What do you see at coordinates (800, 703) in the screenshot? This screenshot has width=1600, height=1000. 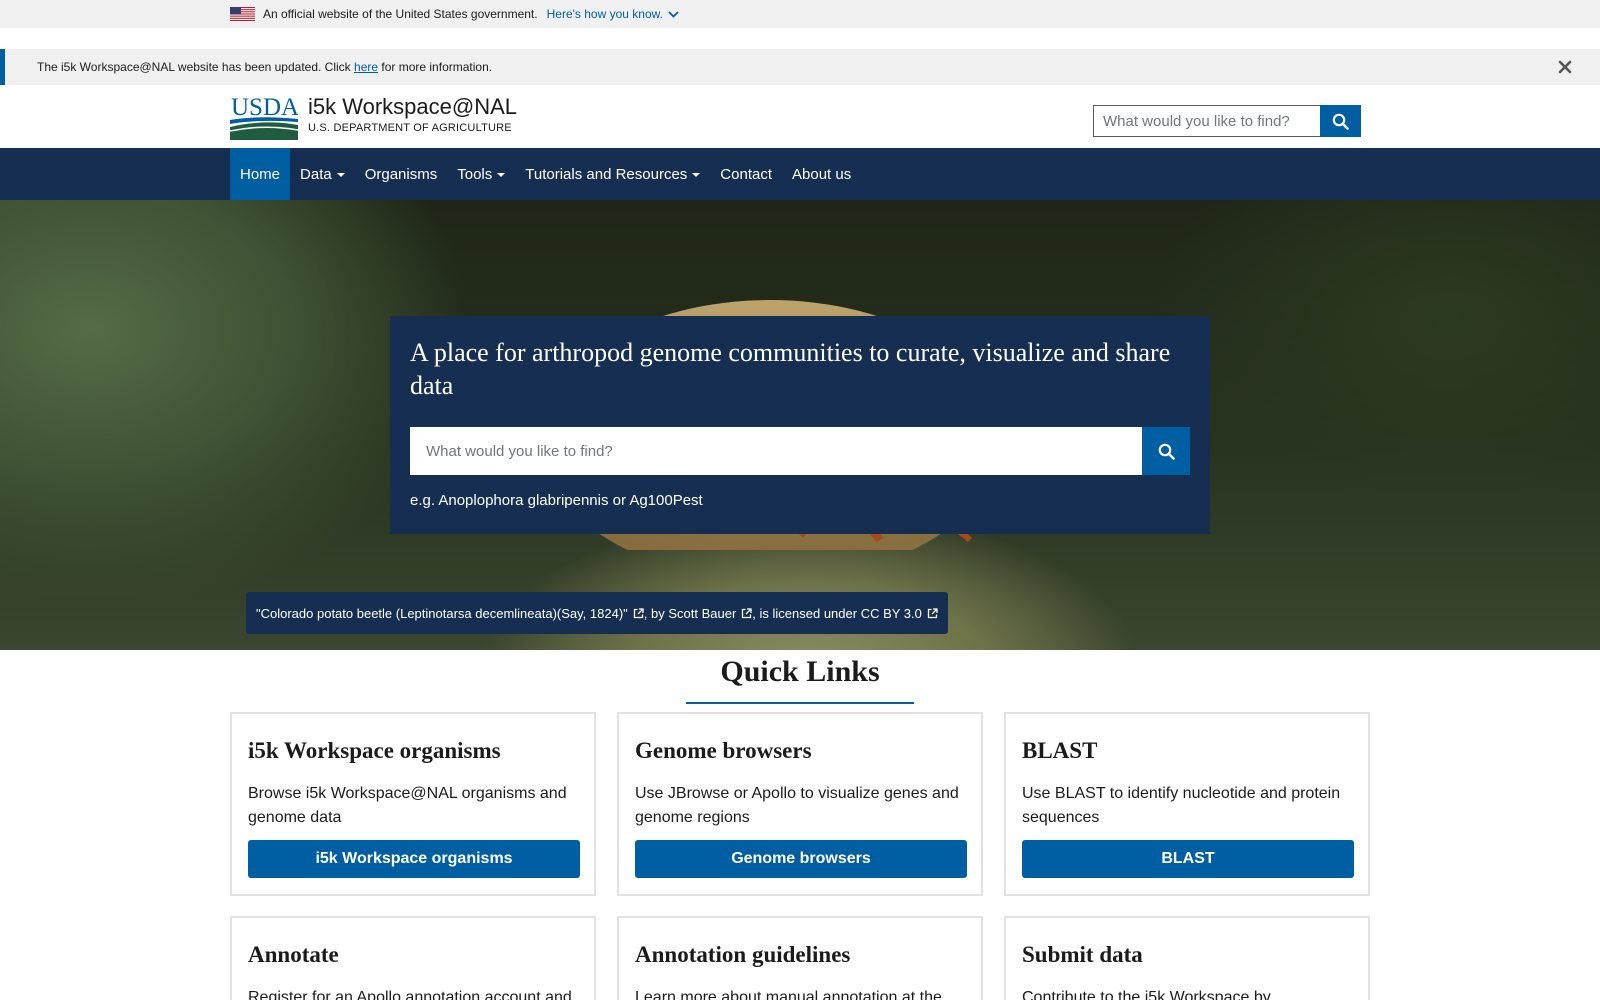 I see `quick-links-divider` at bounding box center [800, 703].